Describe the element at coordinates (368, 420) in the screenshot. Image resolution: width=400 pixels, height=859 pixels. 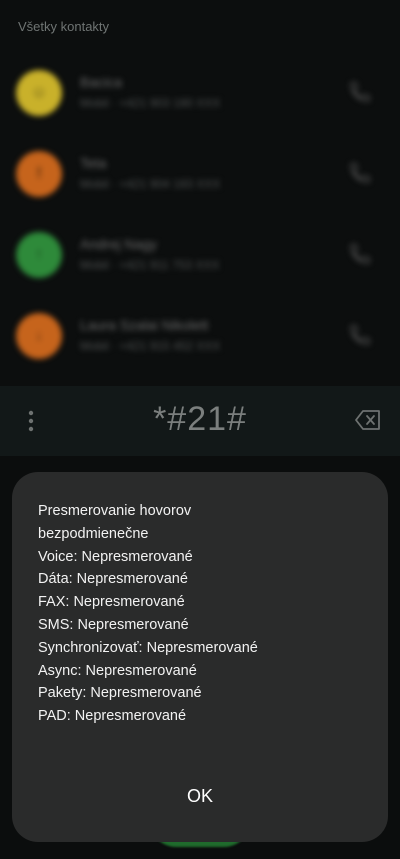
I see `backspace-icon` at that location.